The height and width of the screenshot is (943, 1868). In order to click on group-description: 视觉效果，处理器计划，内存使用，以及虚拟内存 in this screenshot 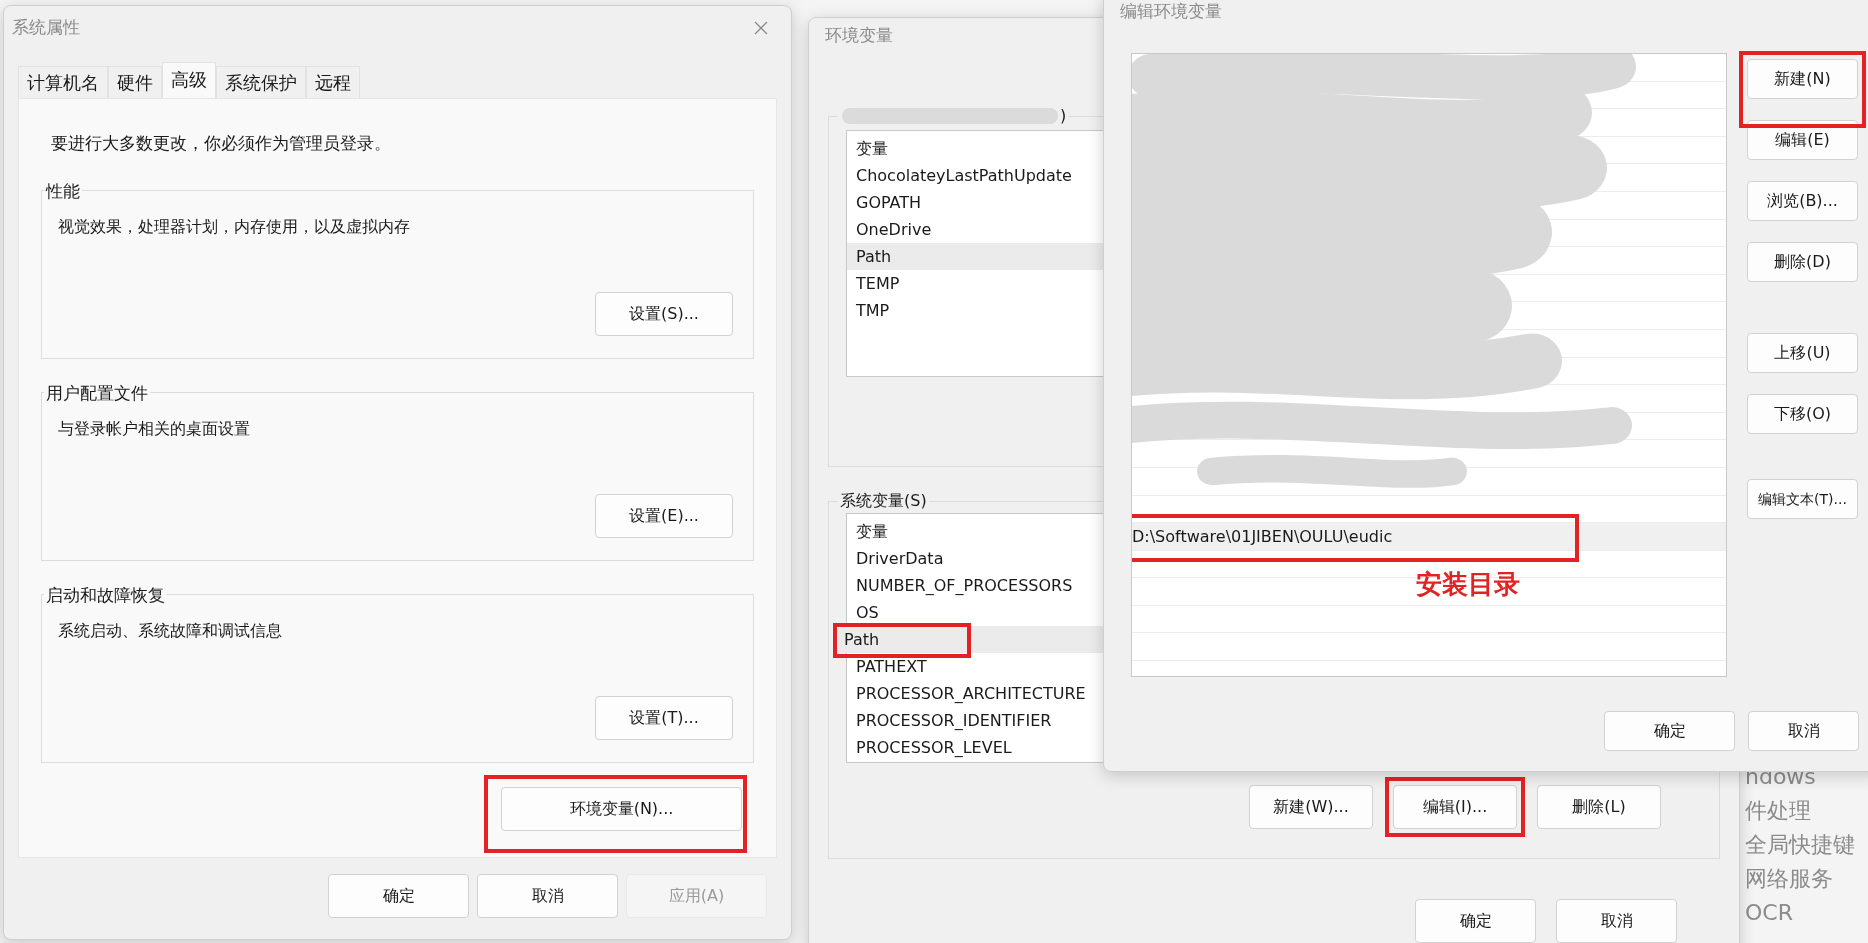, I will do `click(234, 226)`.